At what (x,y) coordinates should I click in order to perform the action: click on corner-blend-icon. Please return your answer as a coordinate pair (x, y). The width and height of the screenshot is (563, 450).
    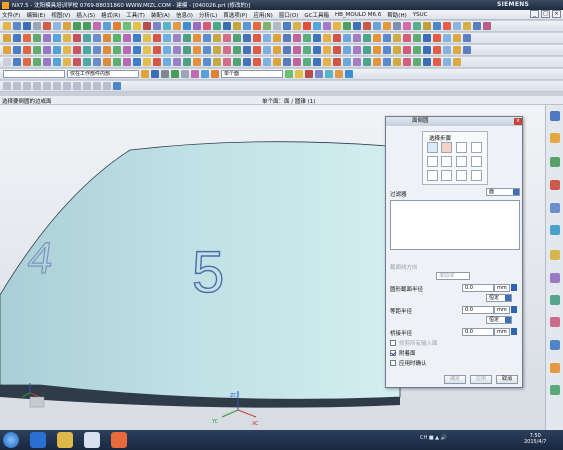
    Looking at the image, I should click on (177, 50).